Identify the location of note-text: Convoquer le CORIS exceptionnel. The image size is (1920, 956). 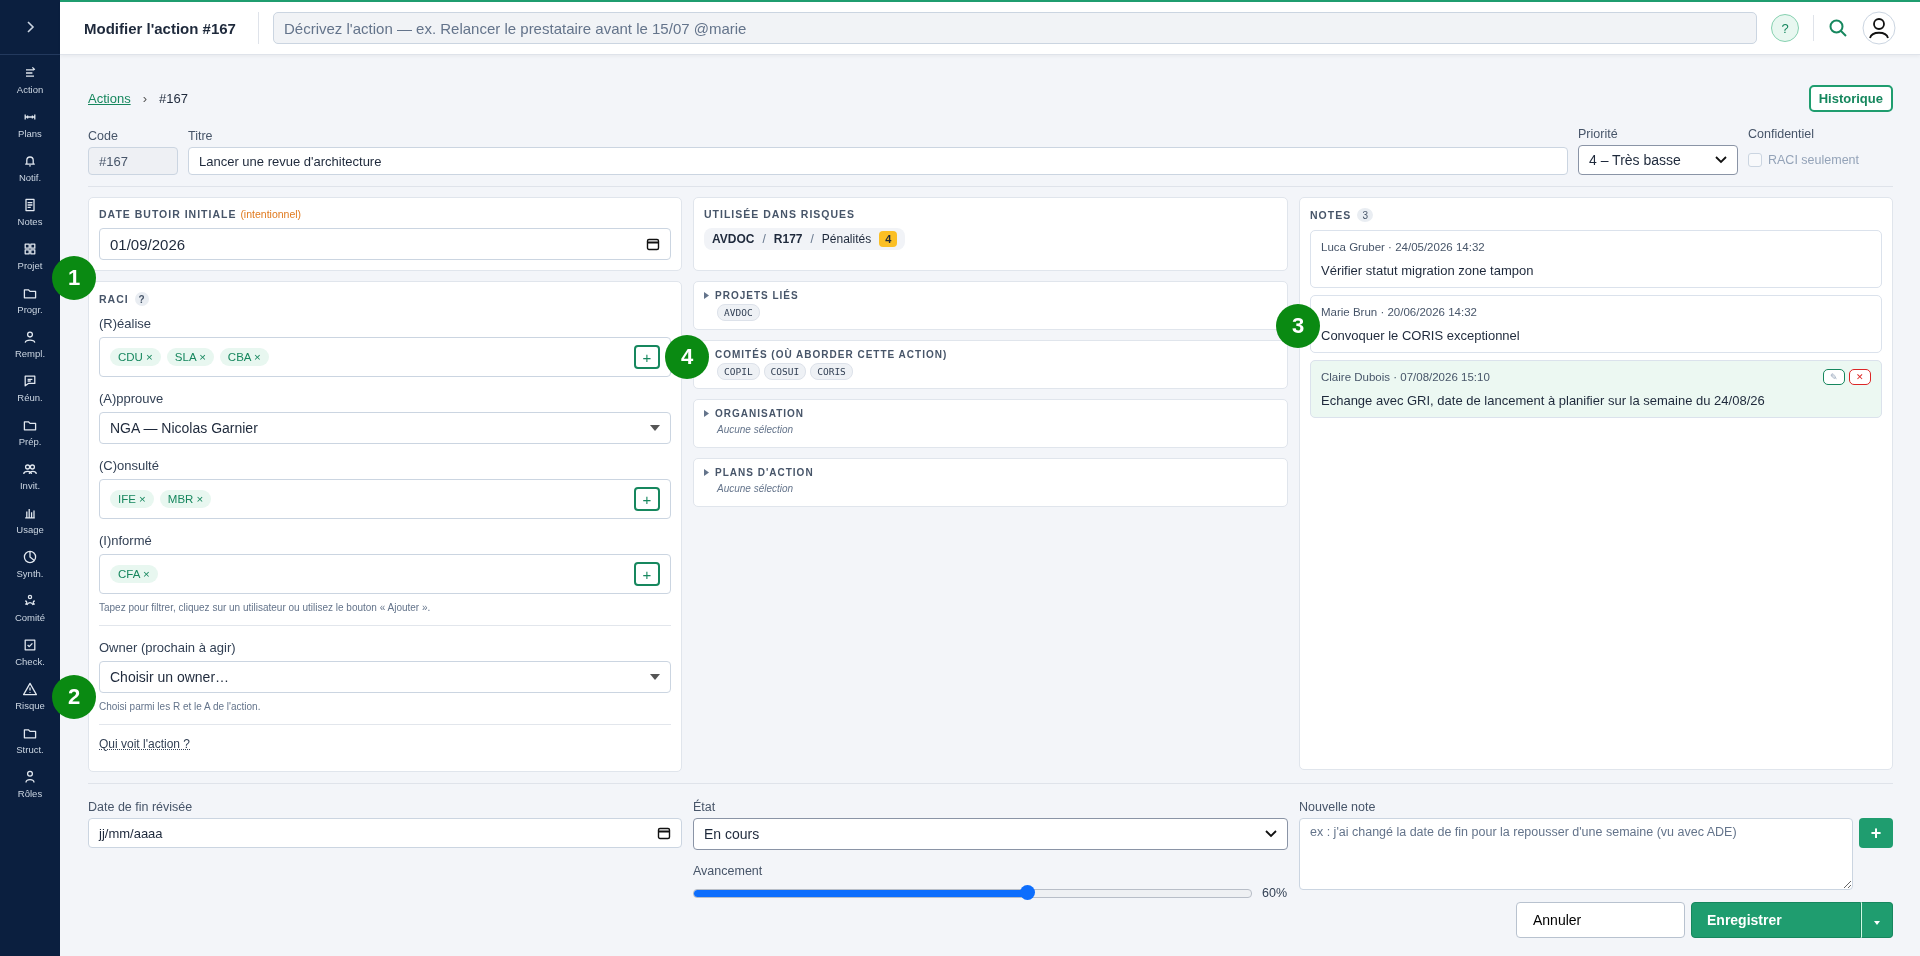
(1421, 335).